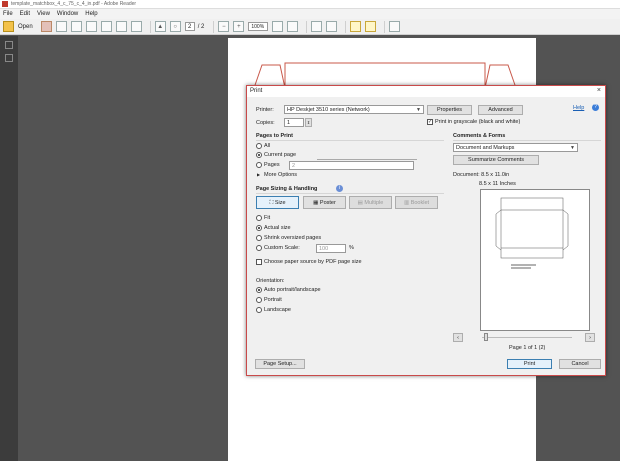 The height and width of the screenshot is (461, 620). Describe the element at coordinates (332, 26) in the screenshot. I see `read-mode-icon` at that location.